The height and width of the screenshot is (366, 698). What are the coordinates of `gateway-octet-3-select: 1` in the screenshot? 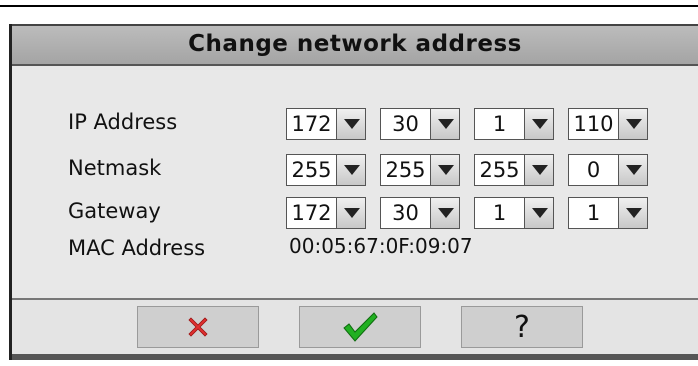 It's located at (514, 213).